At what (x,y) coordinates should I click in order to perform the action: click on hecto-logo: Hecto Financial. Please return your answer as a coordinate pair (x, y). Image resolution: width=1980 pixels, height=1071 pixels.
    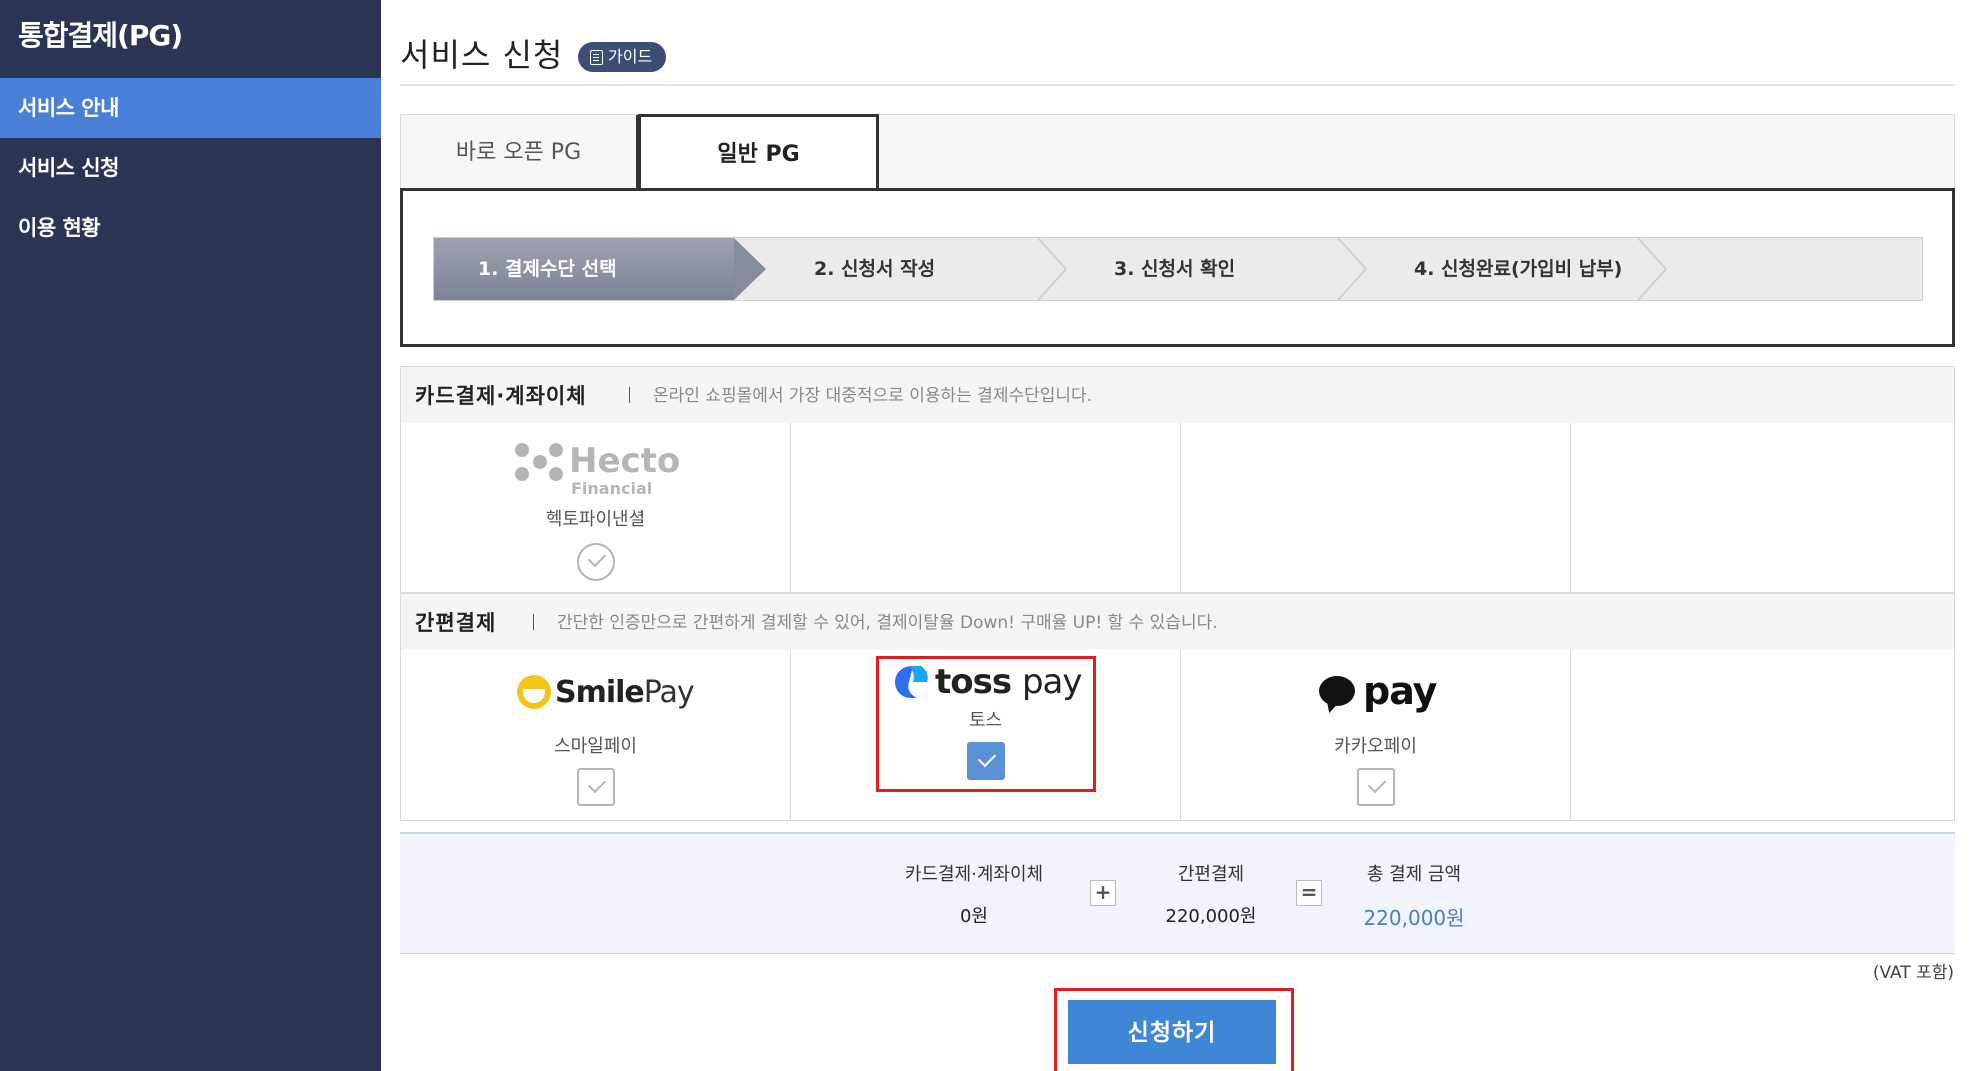
    Looking at the image, I should click on (598, 469).